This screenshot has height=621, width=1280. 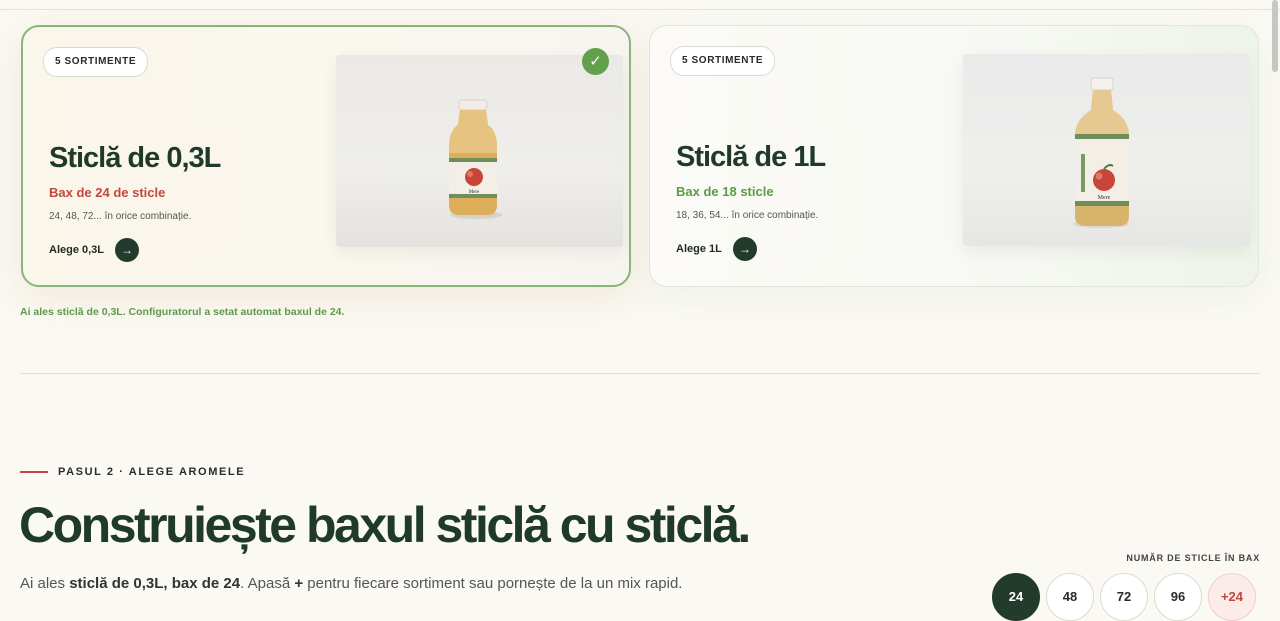 I want to click on choose-label: Alege 0,3L, so click(x=77, y=250).